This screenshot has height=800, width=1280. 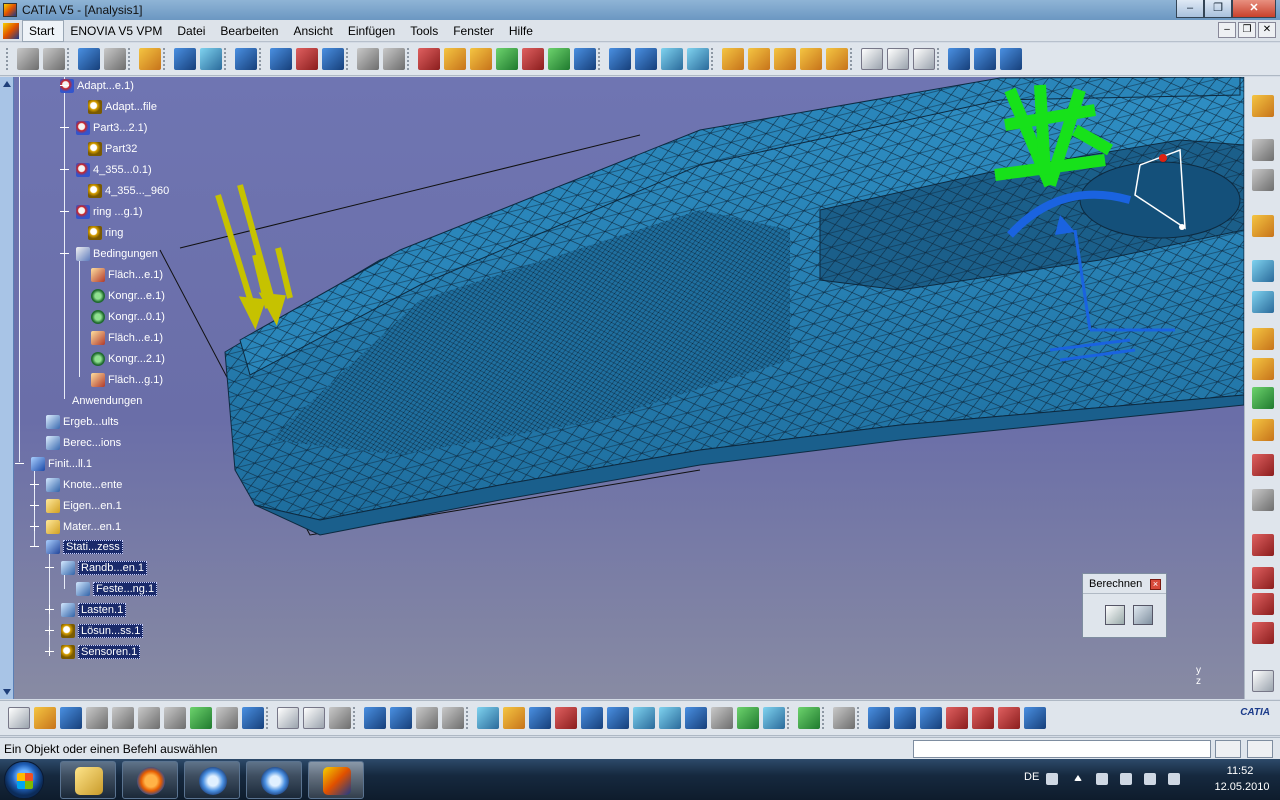 What do you see at coordinates (97, 718) in the screenshot?
I see `print-icon` at bounding box center [97, 718].